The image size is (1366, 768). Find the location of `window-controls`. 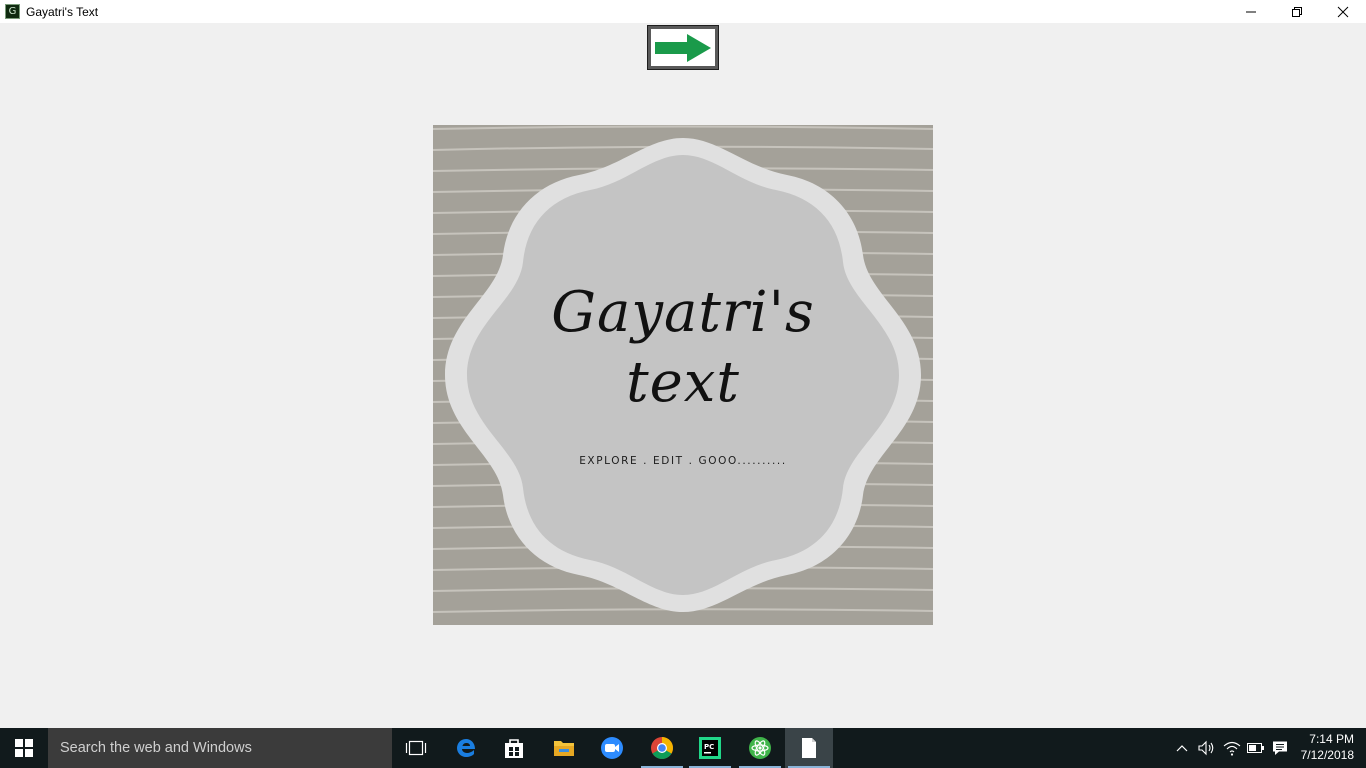

window-controls is located at coordinates (1297, 11).